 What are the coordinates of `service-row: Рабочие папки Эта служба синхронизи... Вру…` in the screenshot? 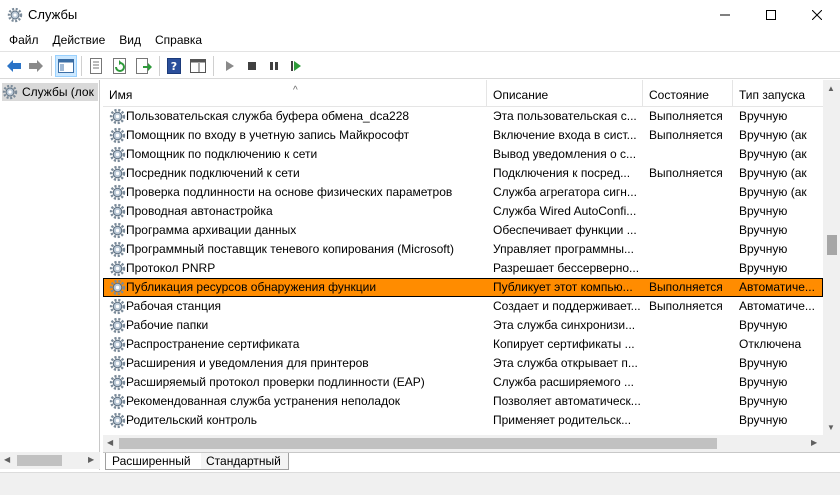 It's located at (463, 325).